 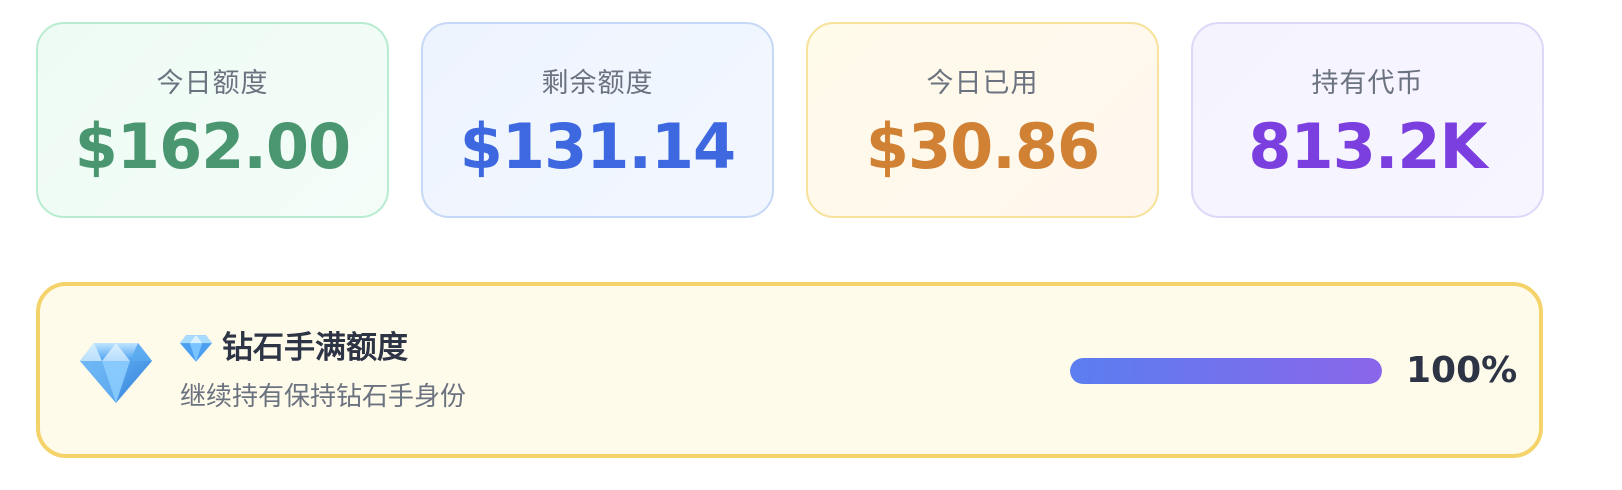 I want to click on stat-card-used-today: 今日已用 $30.86, so click(x=982, y=120).